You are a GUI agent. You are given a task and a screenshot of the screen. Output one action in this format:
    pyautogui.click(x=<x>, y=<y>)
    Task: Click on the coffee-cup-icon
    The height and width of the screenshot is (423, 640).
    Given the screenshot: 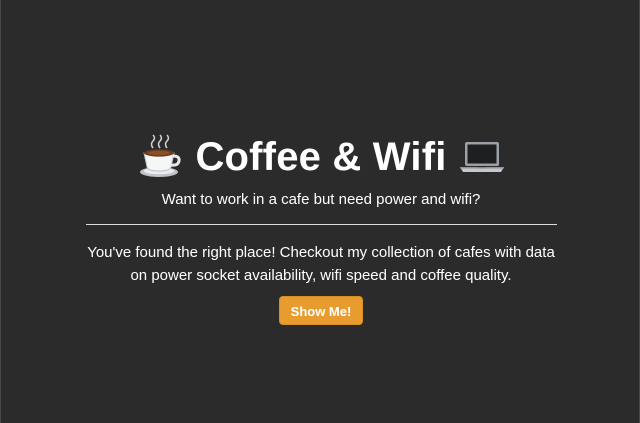 What is the action you would take?
    pyautogui.click(x=160, y=157)
    